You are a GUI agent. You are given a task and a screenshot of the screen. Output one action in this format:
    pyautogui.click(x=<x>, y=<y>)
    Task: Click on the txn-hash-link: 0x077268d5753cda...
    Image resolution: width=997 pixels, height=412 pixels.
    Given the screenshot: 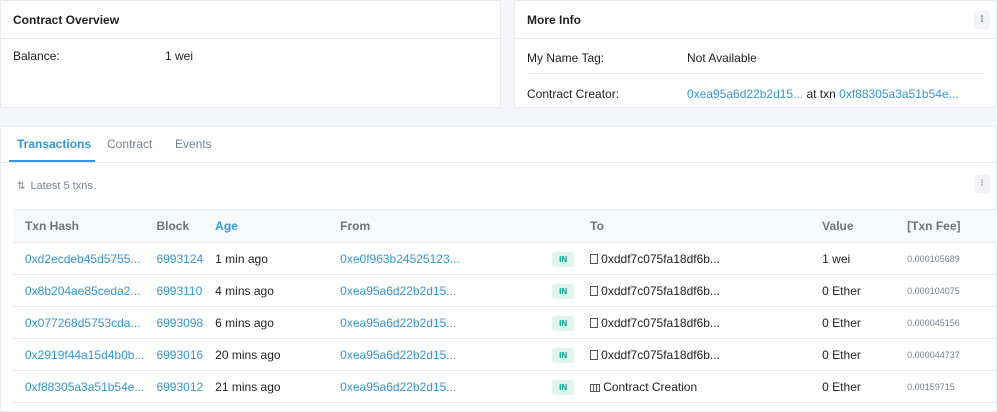 What is the action you would take?
    pyautogui.click(x=82, y=323)
    